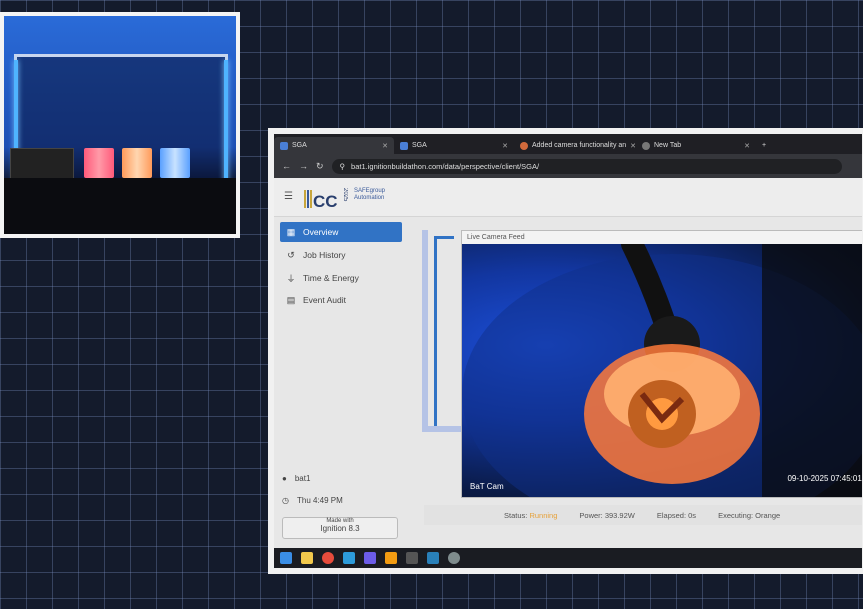  Describe the element at coordinates (291, 278) in the screenshot. I see `plug-icon: ⏚` at that location.